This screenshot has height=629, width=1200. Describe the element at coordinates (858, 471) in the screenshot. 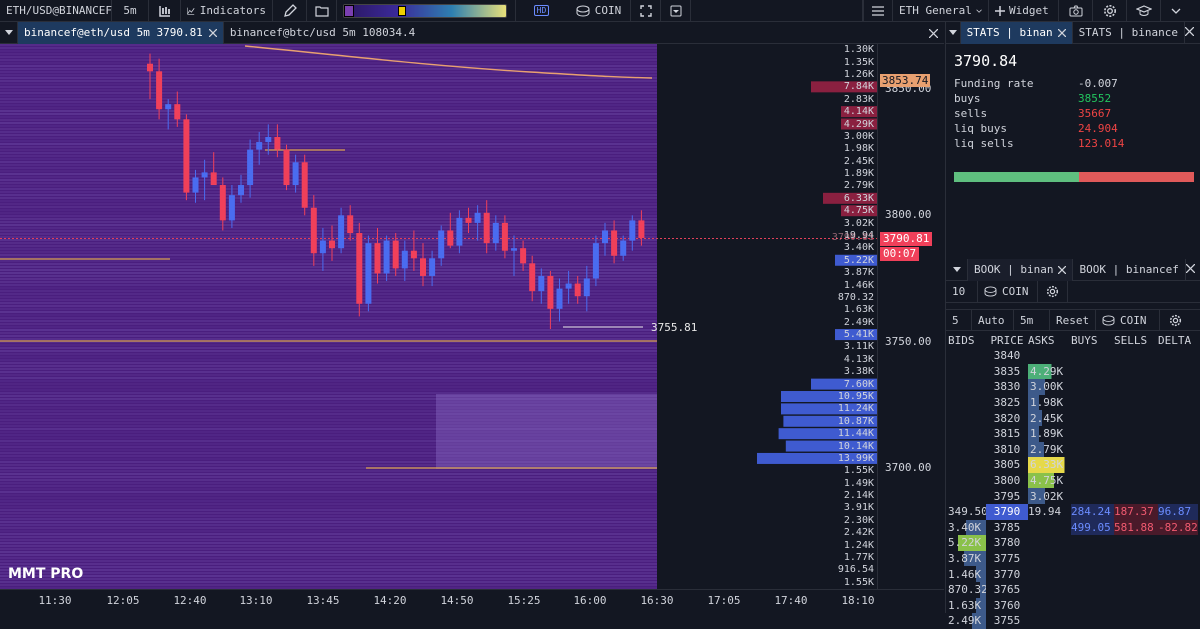

I see `volume-profile-label: 1.55K` at that location.